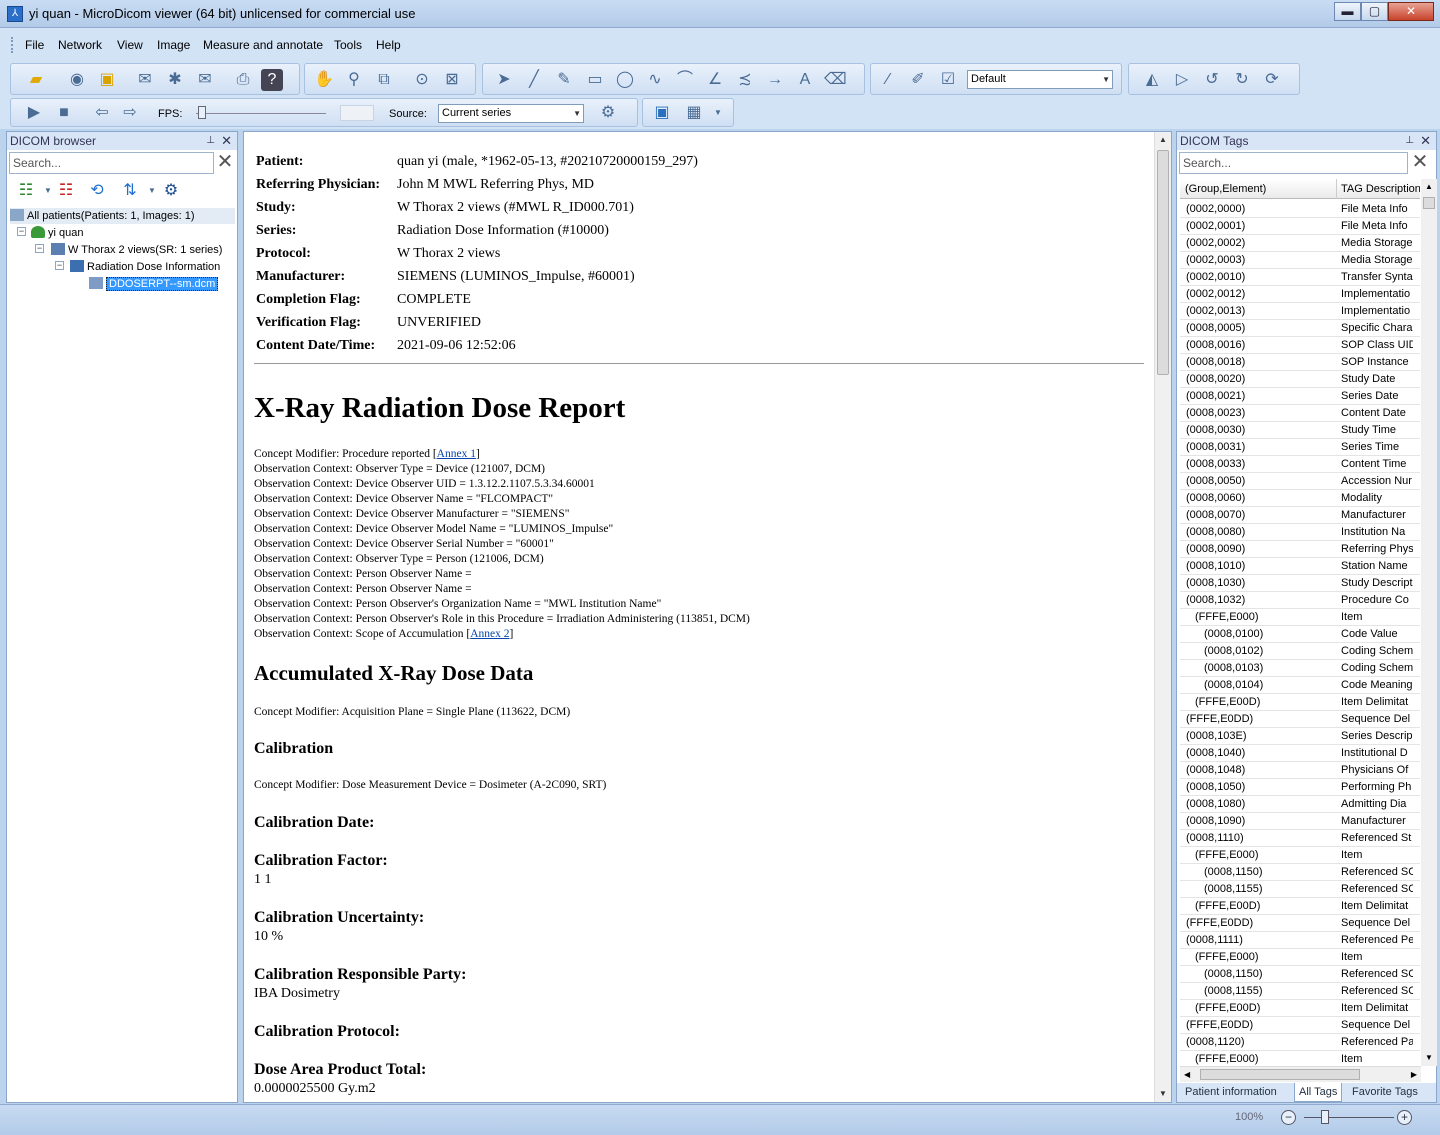 The width and height of the screenshot is (1440, 1135). I want to click on table-row: (0008,0050) Accession Nur, so click(1300, 481).